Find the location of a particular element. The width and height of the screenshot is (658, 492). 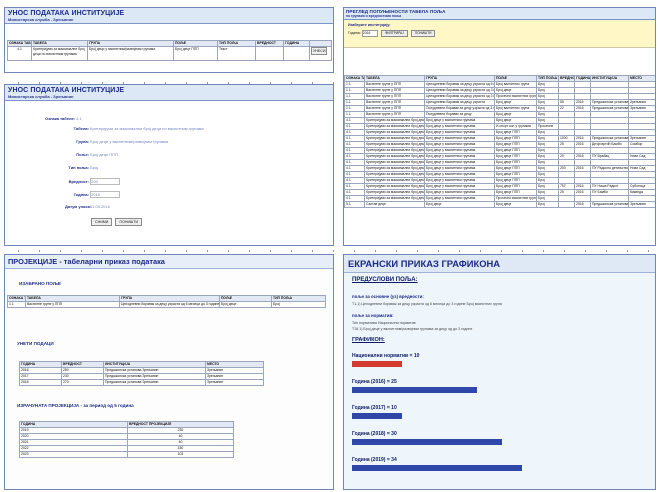

form-label-field-type: Тип поља: is located at coordinates (78, 167).